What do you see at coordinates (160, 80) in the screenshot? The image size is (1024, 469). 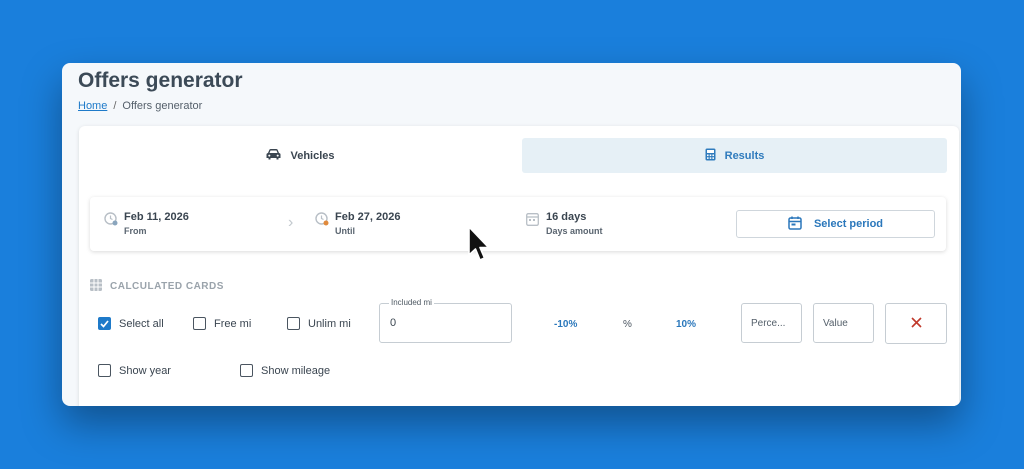 I see `page-title: Offers generator` at bounding box center [160, 80].